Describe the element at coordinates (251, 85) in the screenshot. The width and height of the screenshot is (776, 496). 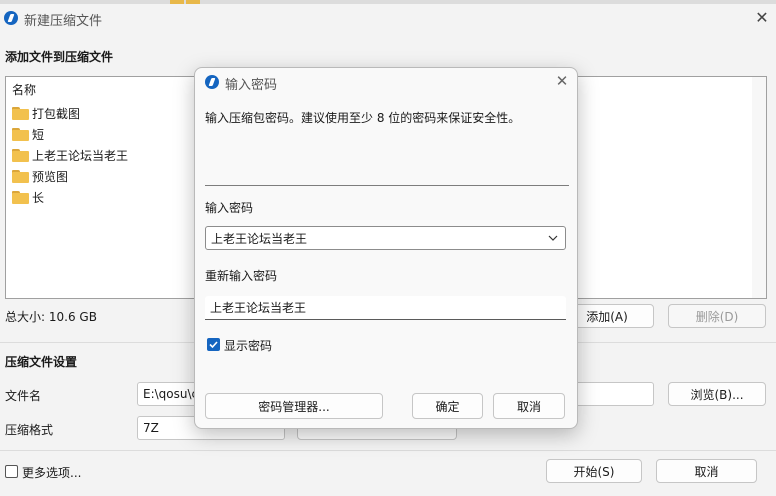
I see `dialog-title: 输入密码` at that location.